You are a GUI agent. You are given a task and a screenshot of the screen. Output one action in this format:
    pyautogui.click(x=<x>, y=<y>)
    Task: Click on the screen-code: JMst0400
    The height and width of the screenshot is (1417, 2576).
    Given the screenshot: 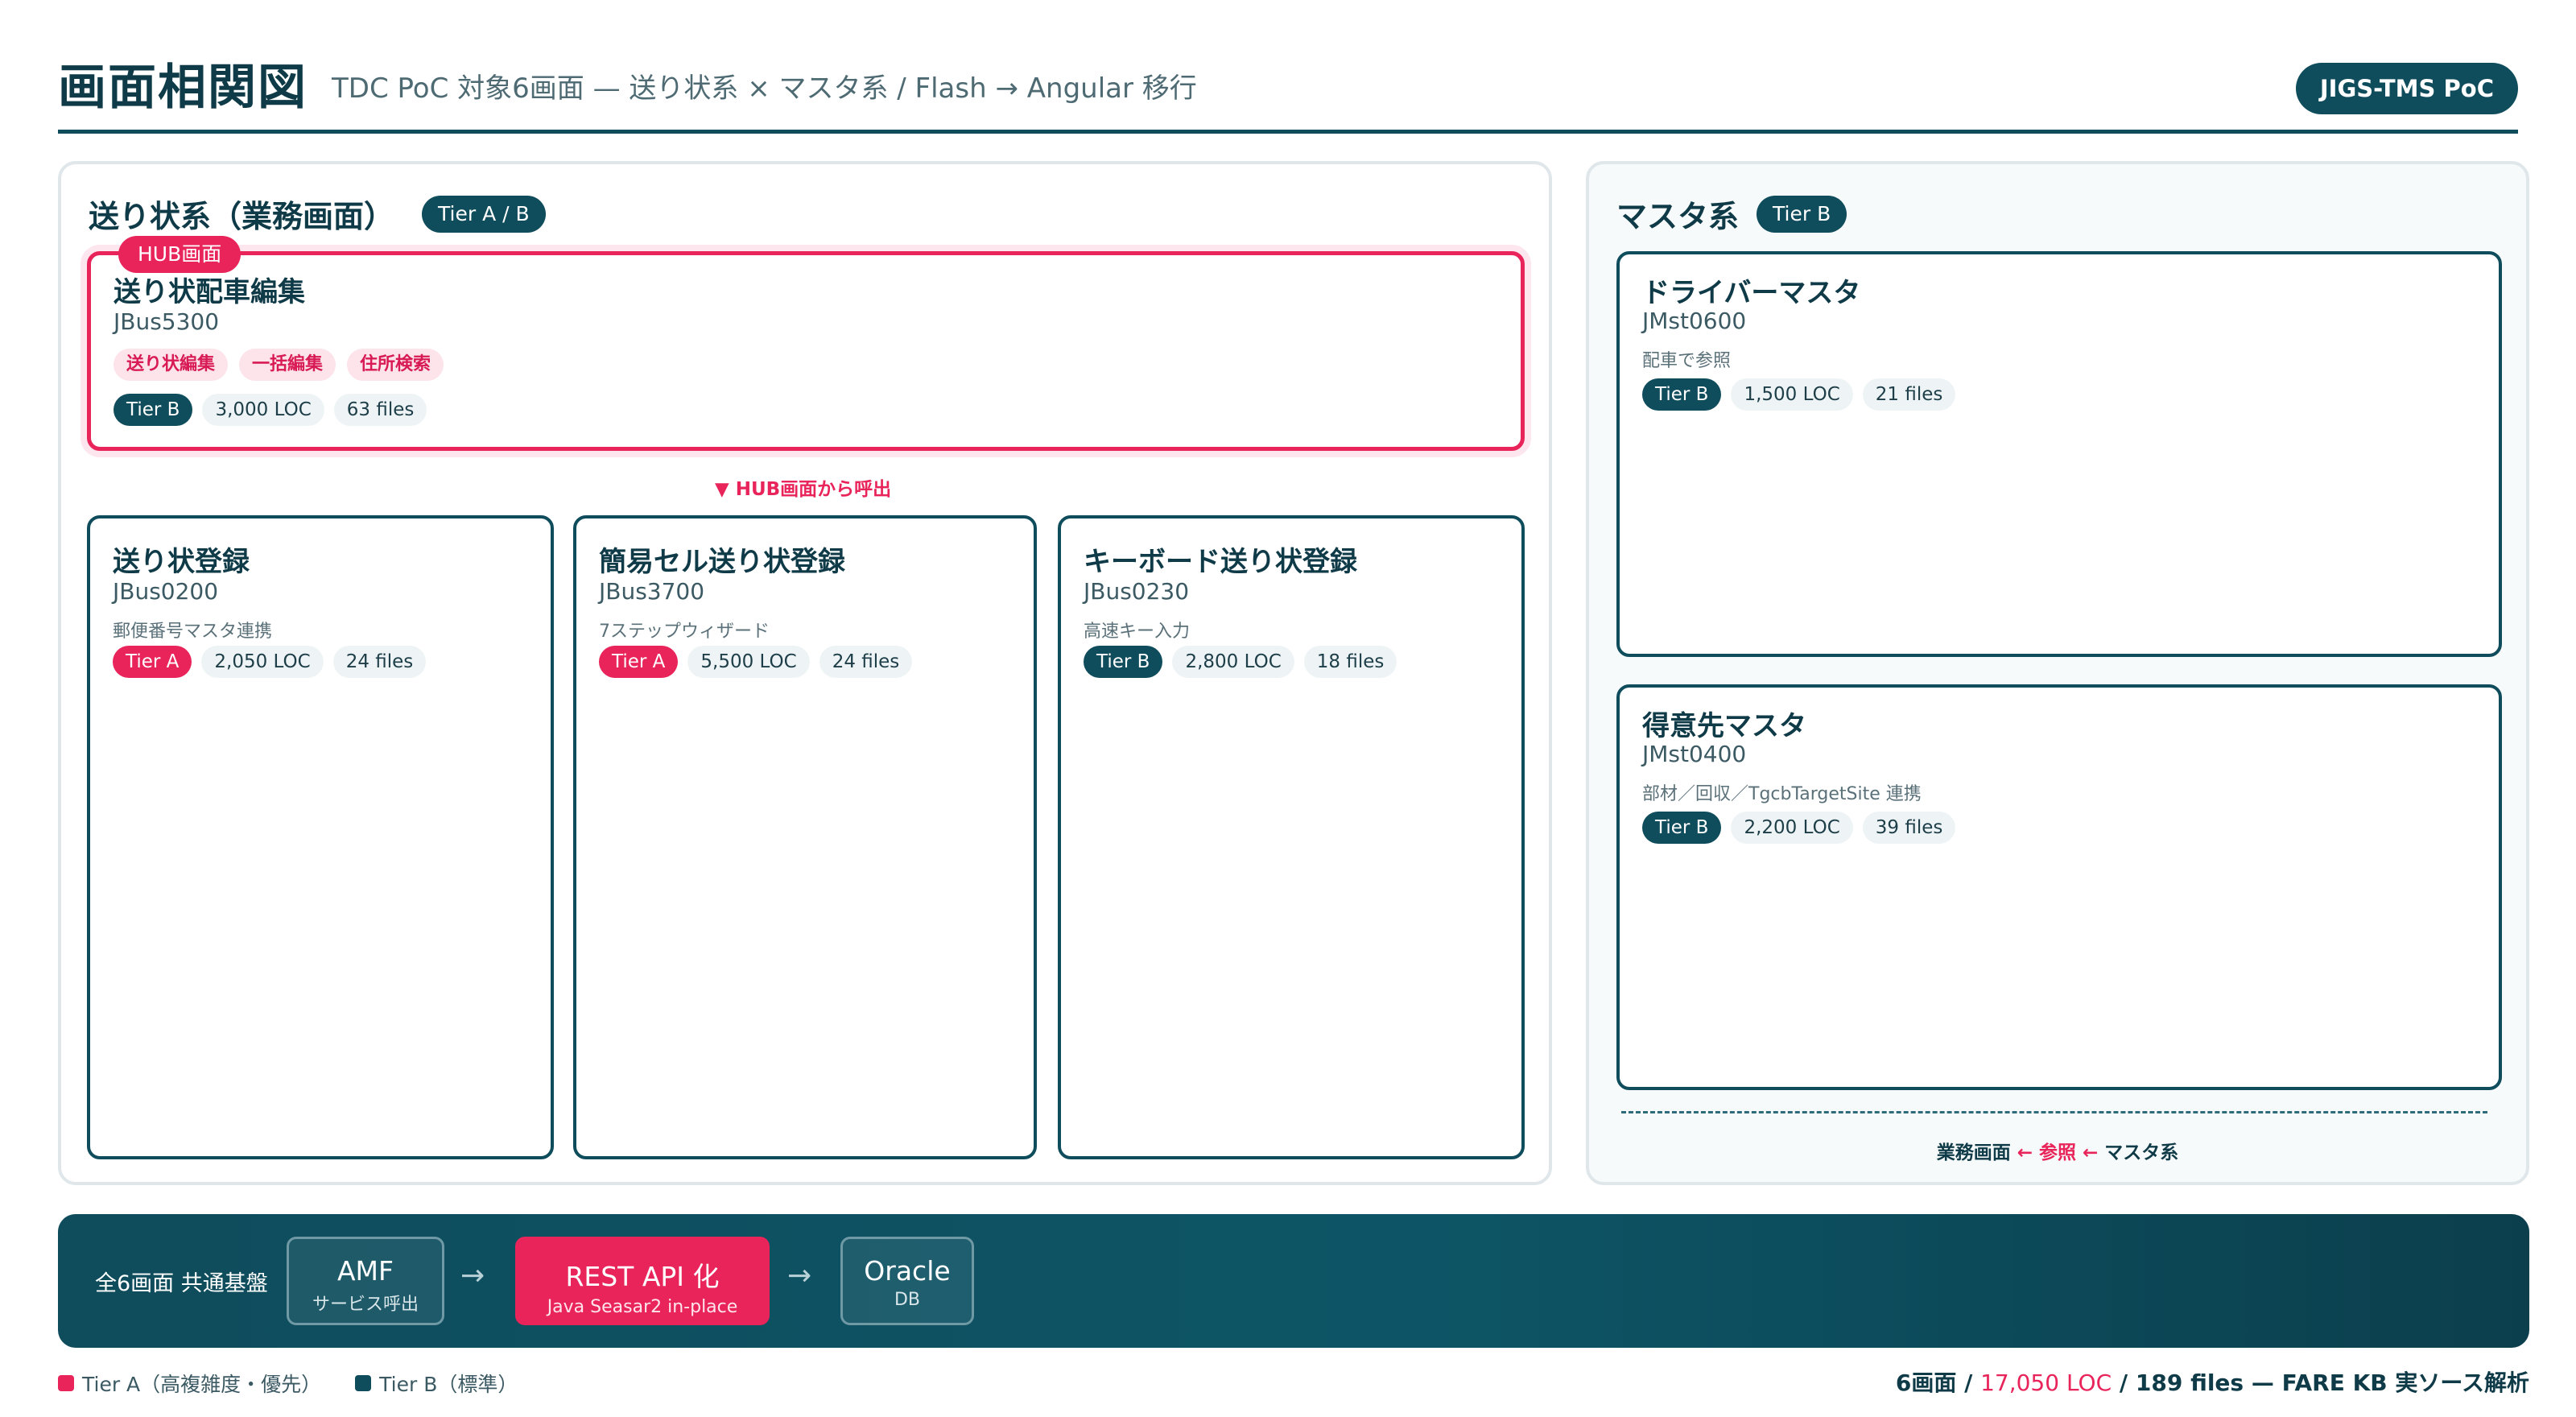 What is the action you would take?
    pyautogui.click(x=1694, y=754)
    